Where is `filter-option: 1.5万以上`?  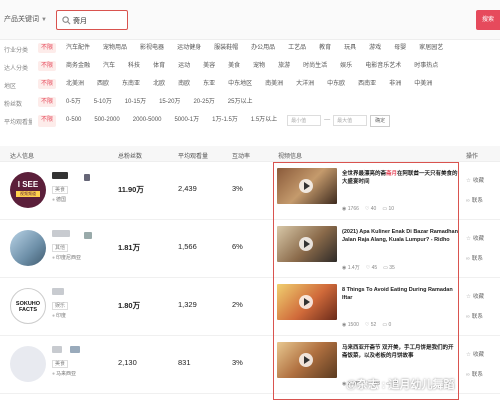 filter-option: 1.5万以上 is located at coordinates (264, 121).